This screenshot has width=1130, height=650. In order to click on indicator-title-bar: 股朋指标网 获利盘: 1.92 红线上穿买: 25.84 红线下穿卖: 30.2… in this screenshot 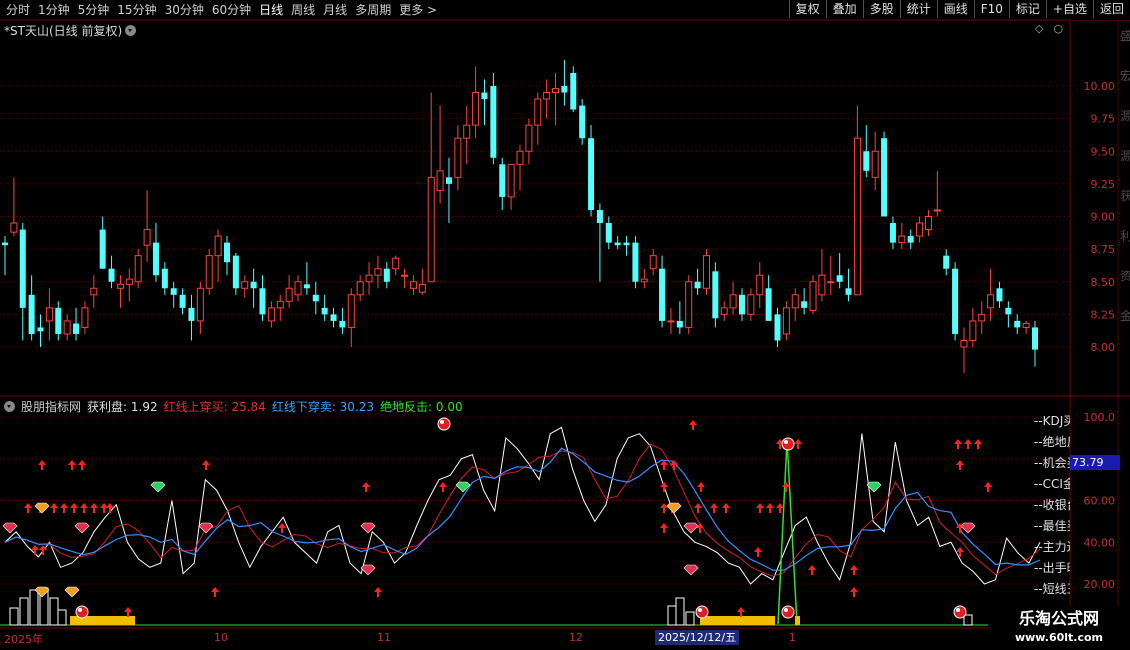, I will do `click(233, 406)`.